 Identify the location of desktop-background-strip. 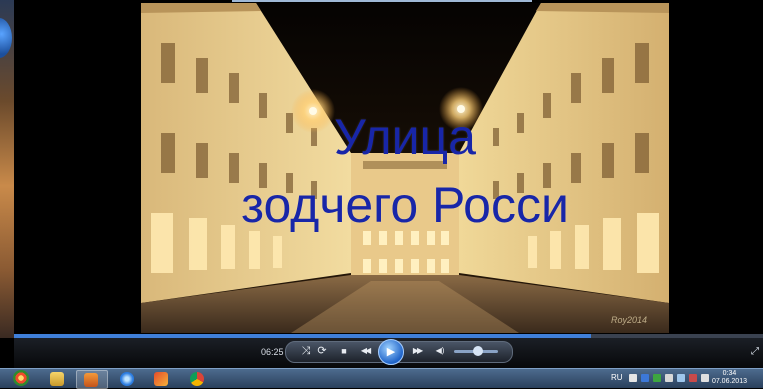
(7, 169).